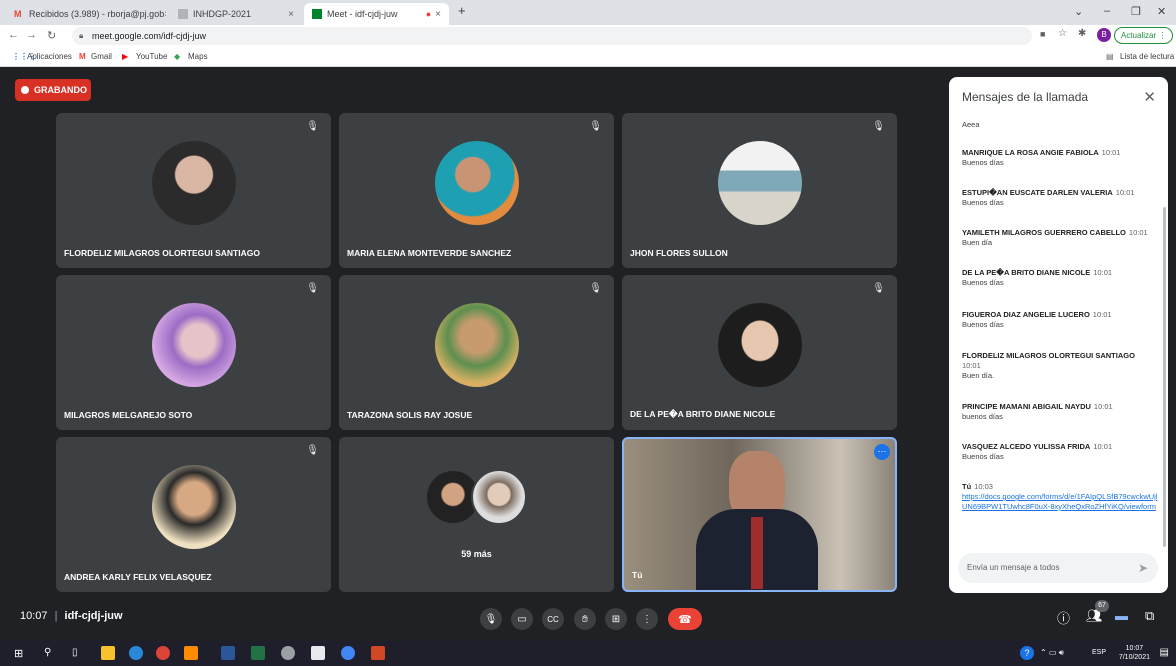 This screenshot has height=666, width=1176. I want to click on chat-title: Mensajes de la llamada, so click(1025, 97).